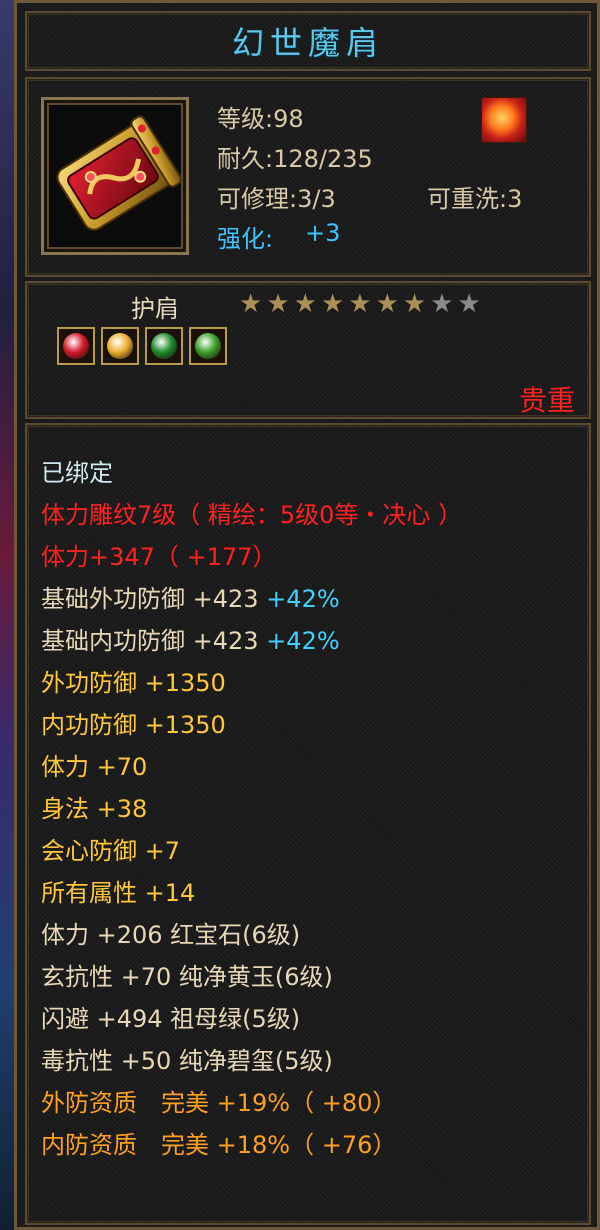  I want to click on background-edge, so click(7, 615).